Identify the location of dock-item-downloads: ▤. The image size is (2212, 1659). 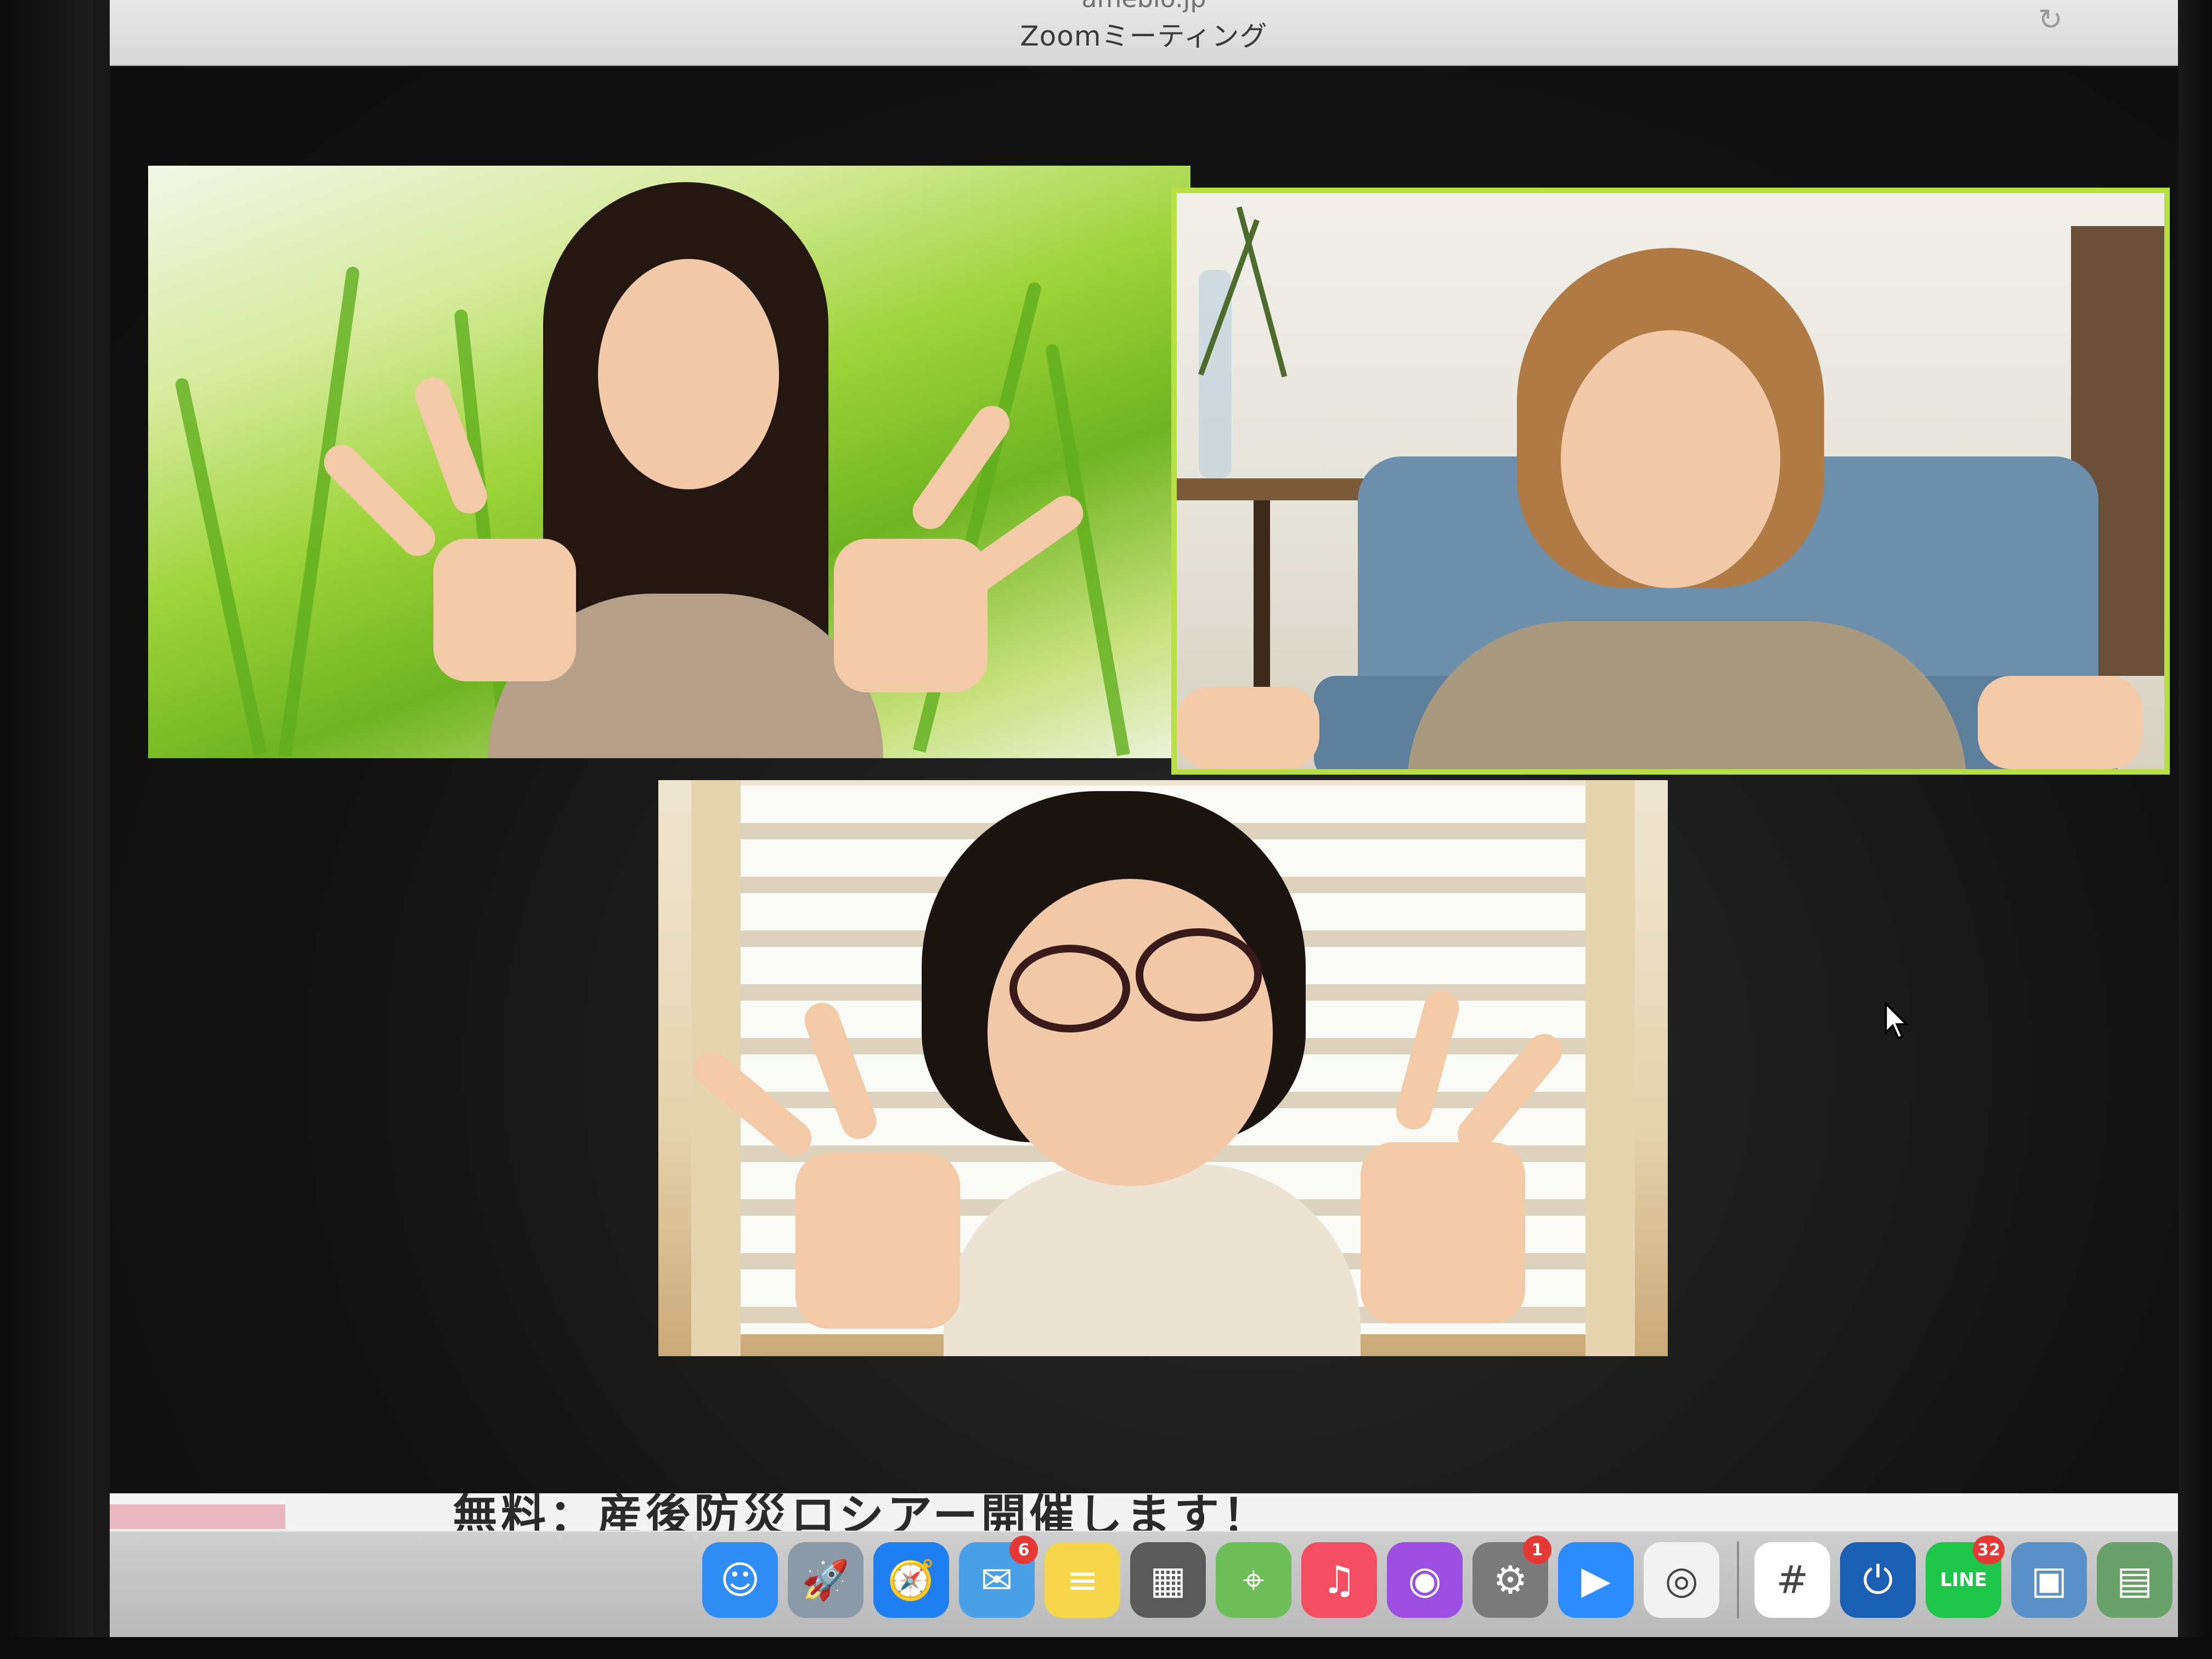
(2134, 1580).